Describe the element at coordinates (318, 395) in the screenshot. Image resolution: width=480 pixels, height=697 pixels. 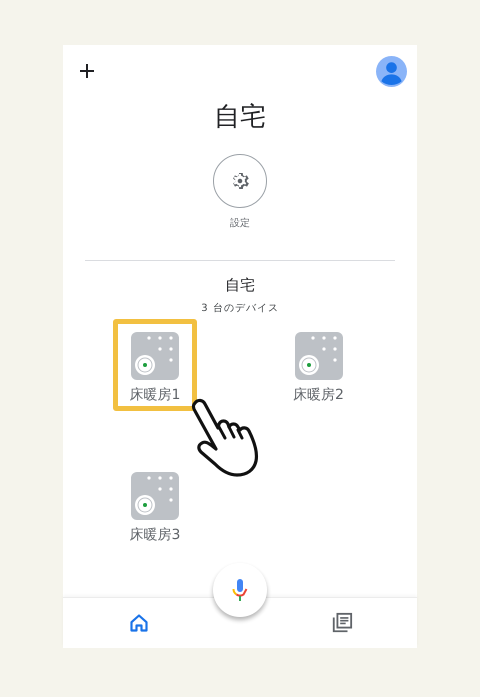
I see `device-name: 床暖房2` at that location.